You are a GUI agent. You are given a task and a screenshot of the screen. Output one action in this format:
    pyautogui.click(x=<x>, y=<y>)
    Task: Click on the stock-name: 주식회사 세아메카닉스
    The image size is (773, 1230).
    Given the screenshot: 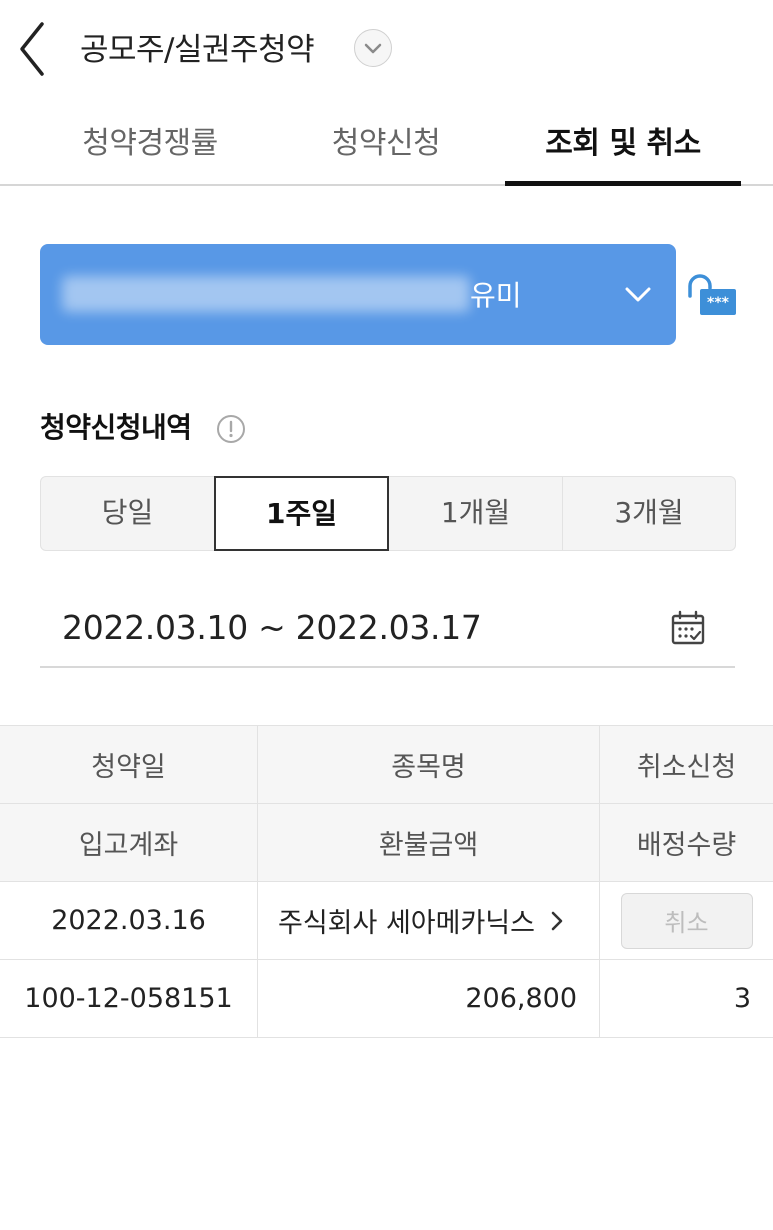 What is the action you would take?
    pyautogui.click(x=406, y=923)
    